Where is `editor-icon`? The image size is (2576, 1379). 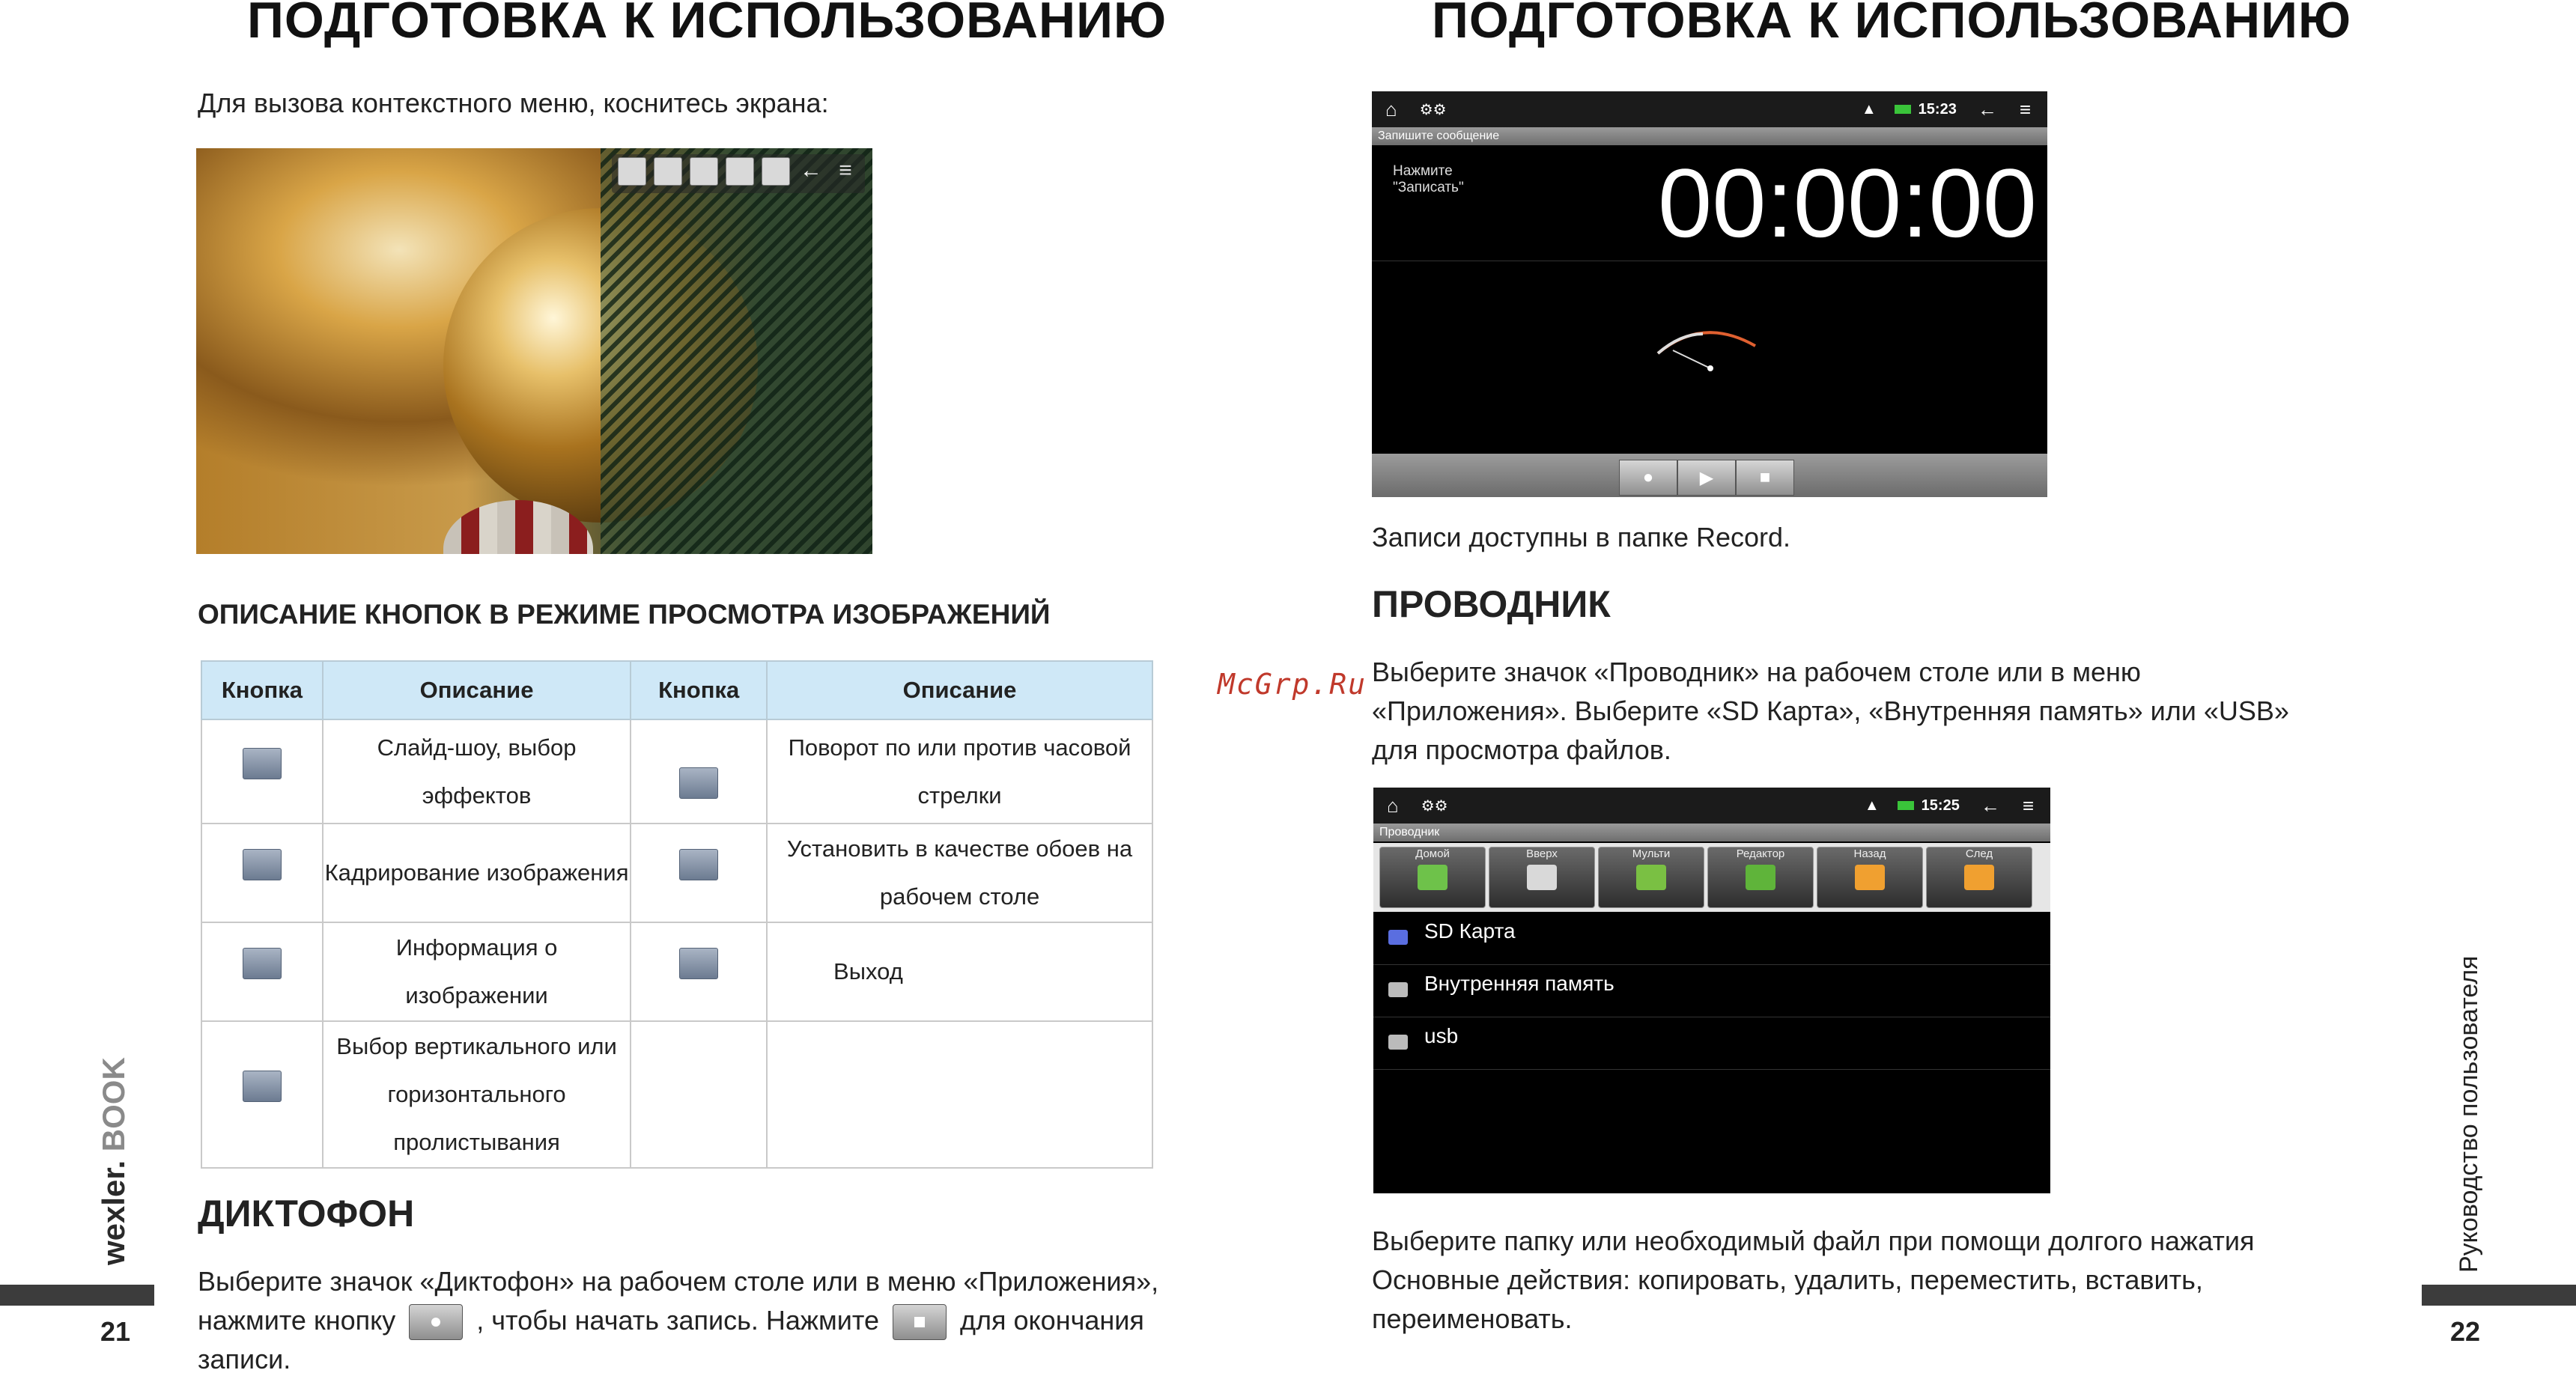 editor-icon is located at coordinates (1760, 877).